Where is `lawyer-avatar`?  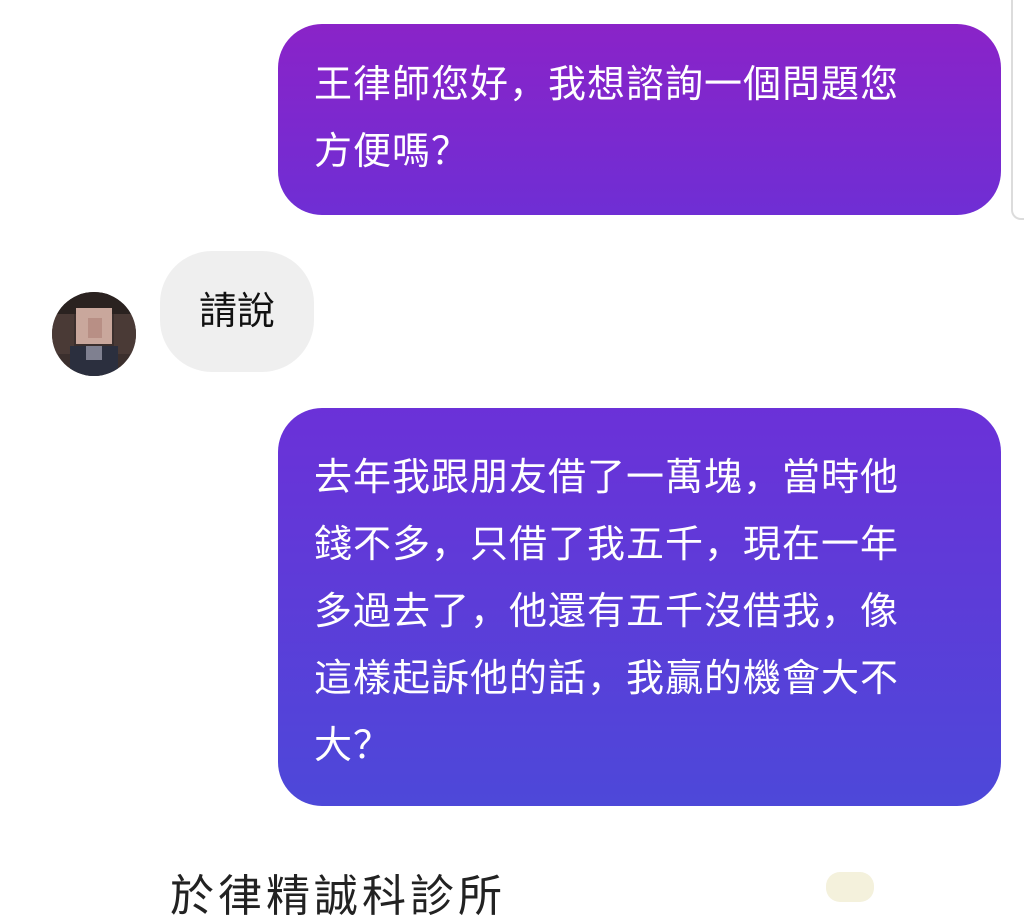
lawyer-avatar is located at coordinates (94, 334).